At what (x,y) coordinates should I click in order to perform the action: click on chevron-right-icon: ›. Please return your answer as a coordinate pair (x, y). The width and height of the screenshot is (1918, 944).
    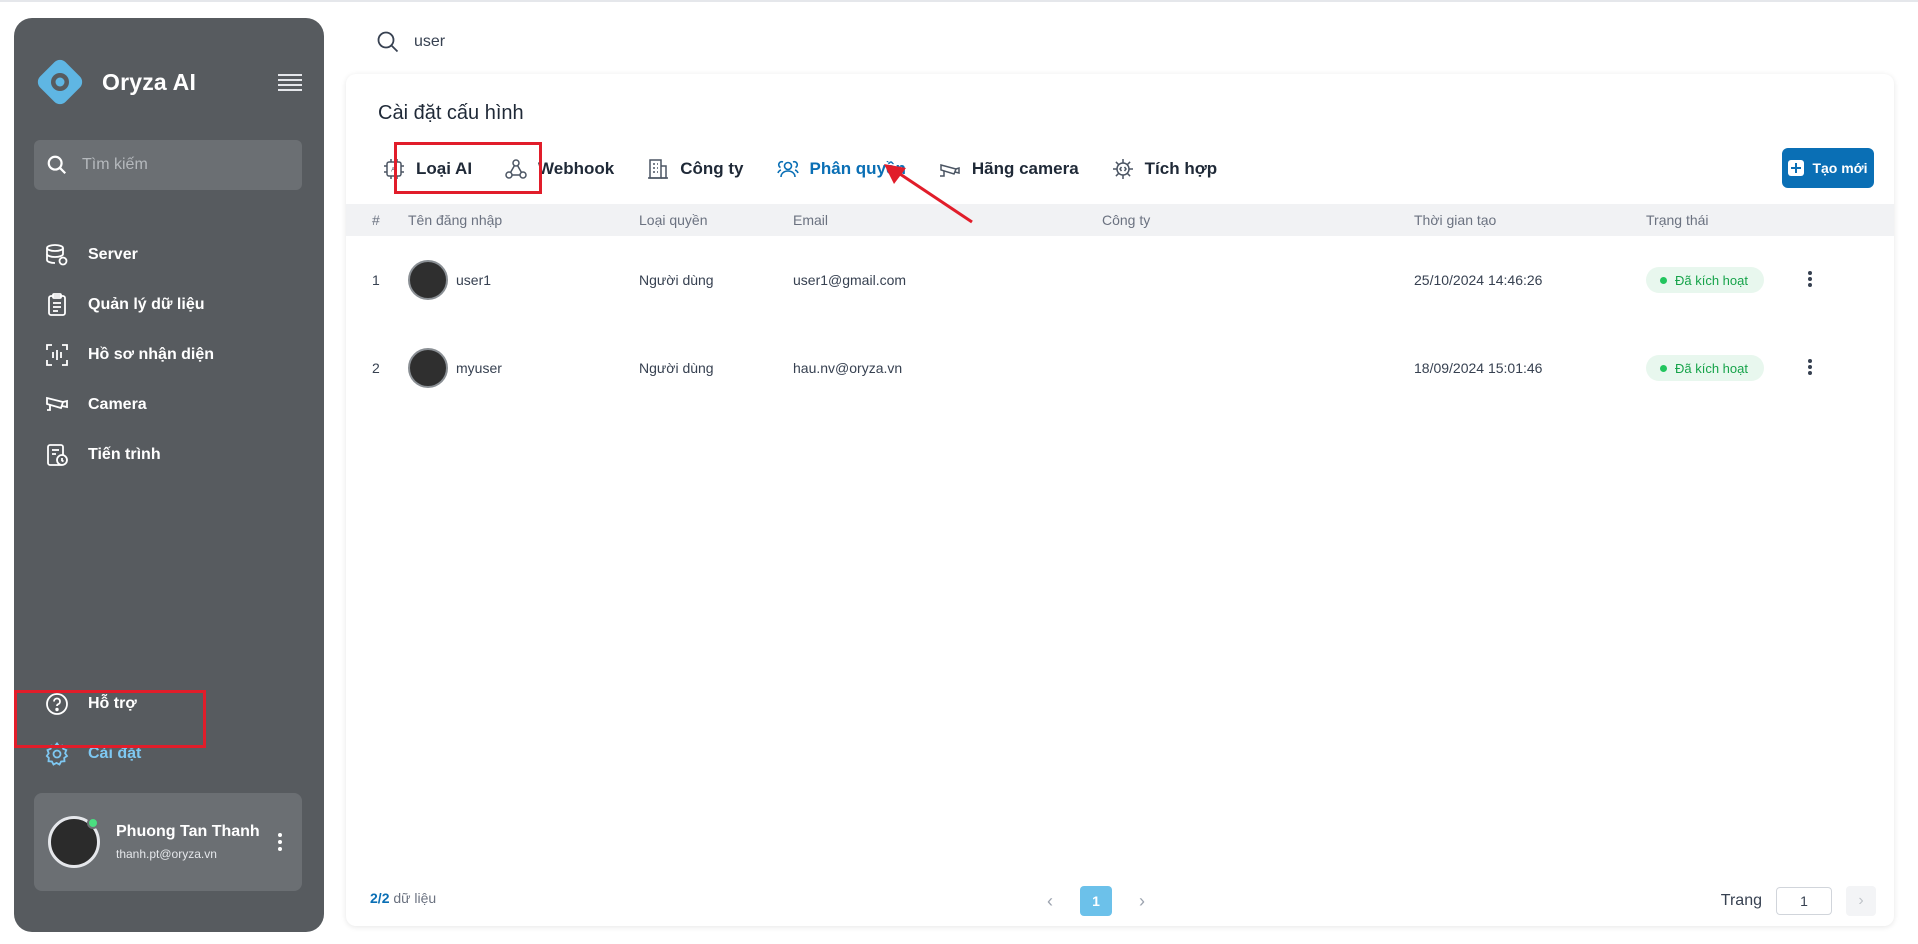
    Looking at the image, I should click on (1142, 901).